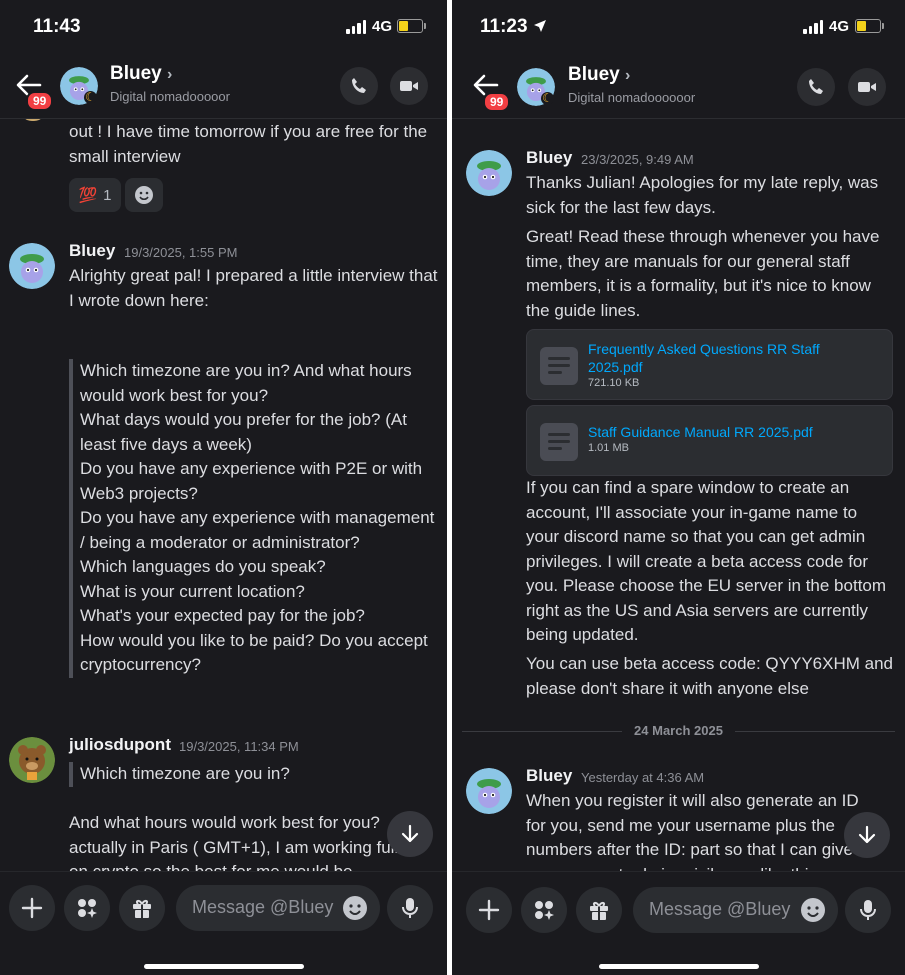 This screenshot has width=905, height=975. What do you see at coordinates (170, 96) in the screenshot?
I see `contact-status: Digital nomadooooor` at bounding box center [170, 96].